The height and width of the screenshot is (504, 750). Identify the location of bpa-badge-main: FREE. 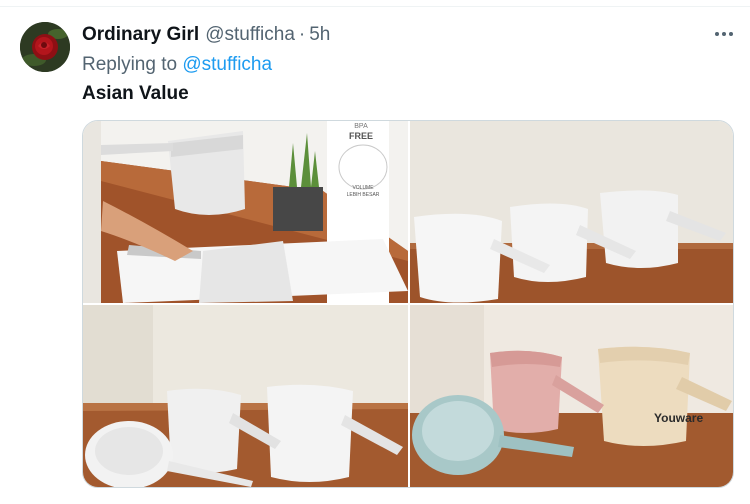
(360, 136).